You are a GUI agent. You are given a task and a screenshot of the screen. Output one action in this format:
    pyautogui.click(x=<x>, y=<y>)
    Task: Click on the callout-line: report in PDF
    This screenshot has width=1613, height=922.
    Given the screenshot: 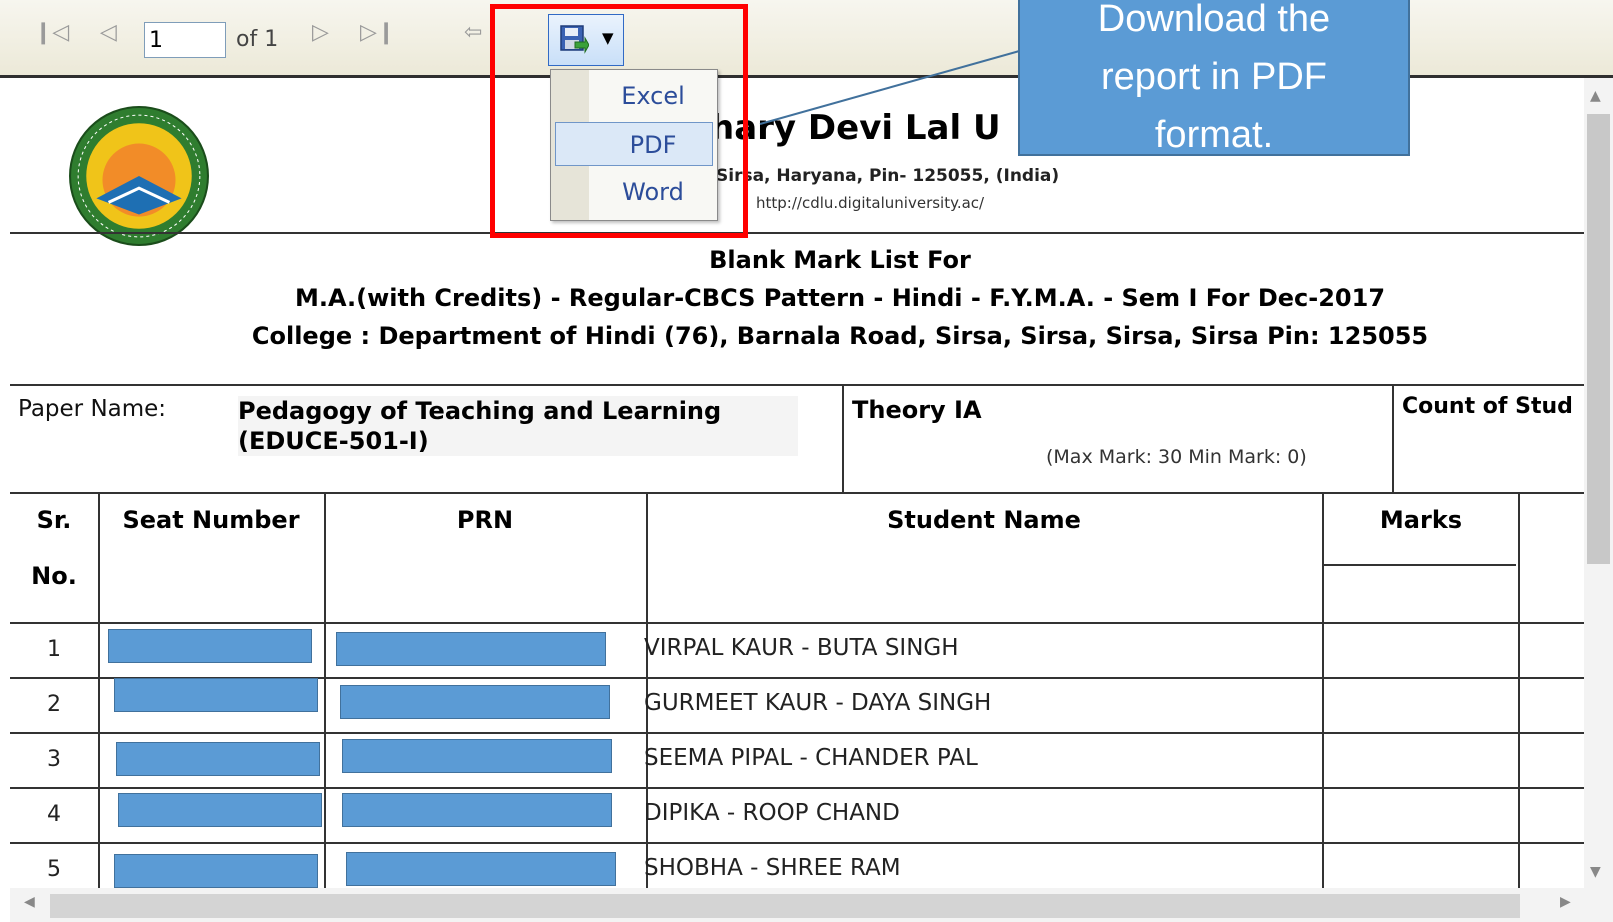 What is the action you would take?
    pyautogui.click(x=1214, y=77)
    